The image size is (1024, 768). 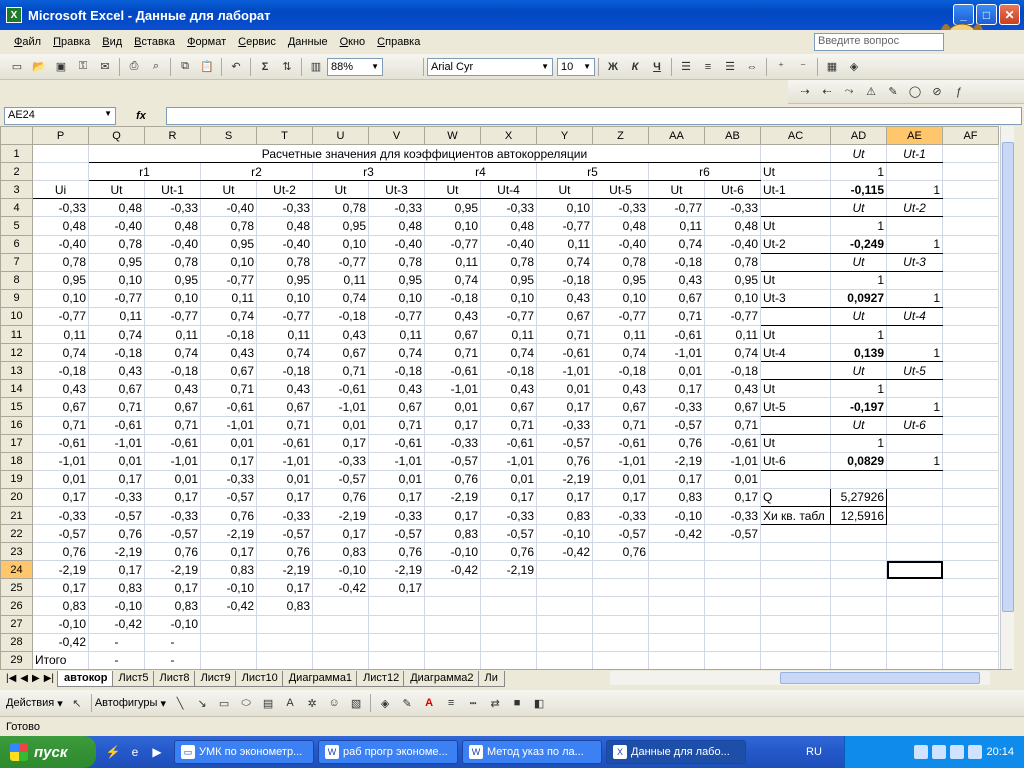 What do you see at coordinates (36, 678) in the screenshot?
I see `next-tab-icon: ▶` at bounding box center [36, 678].